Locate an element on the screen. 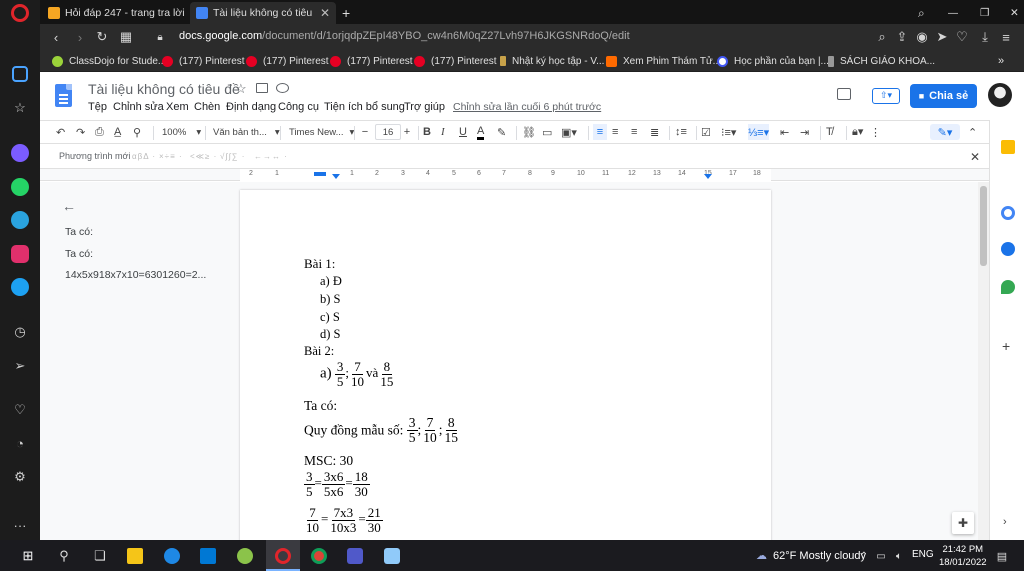 This screenshot has width=1024, height=571. cloud-icon is located at coordinates (282, 88).